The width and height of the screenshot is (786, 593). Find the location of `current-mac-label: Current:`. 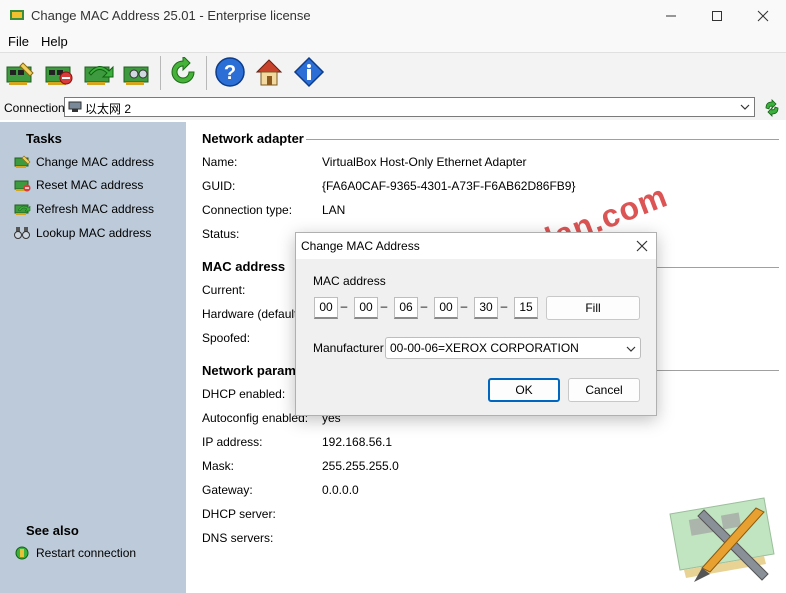

current-mac-label: Current: is located at coordinates (224, 290).